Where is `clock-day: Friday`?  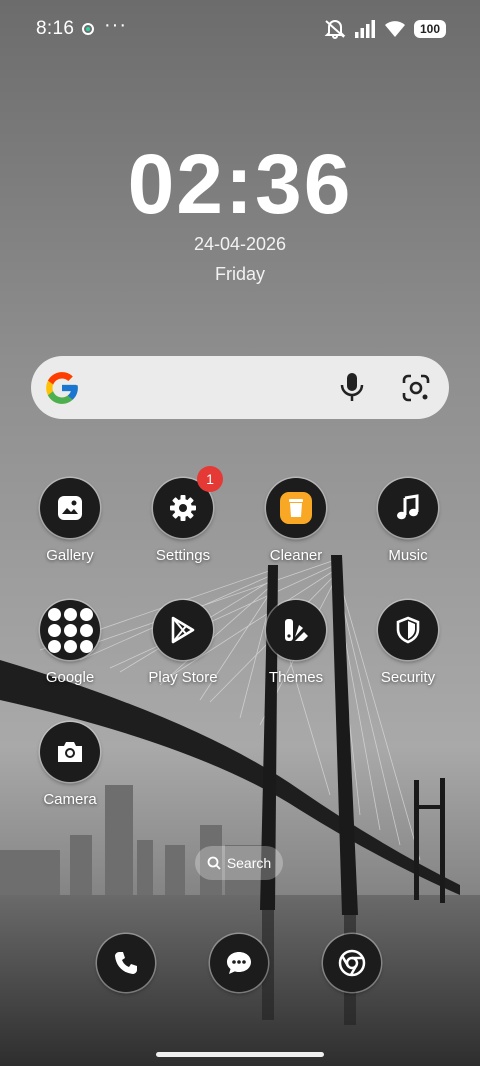
clock-day: Friday is located at coordinates (239, 274).